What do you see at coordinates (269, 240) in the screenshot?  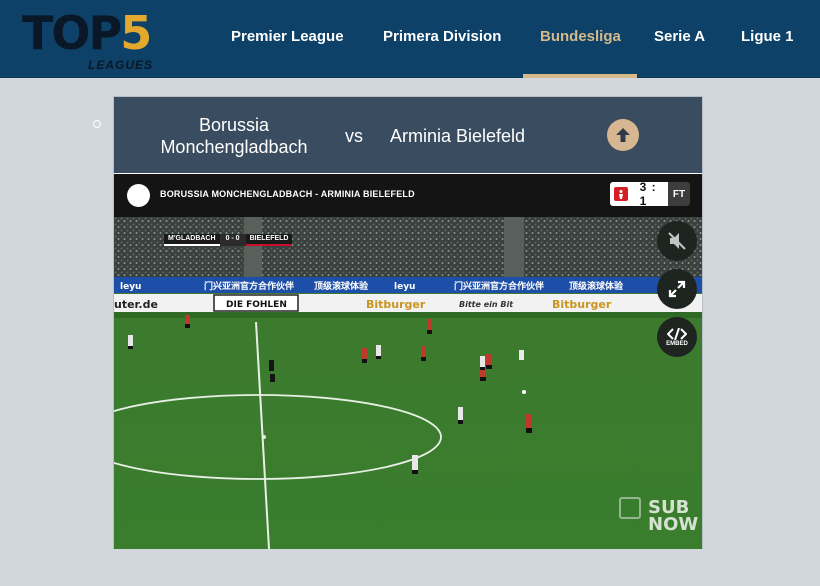 I see `scorebug-away: BIELEFELD` at bounding box center [269, 240].